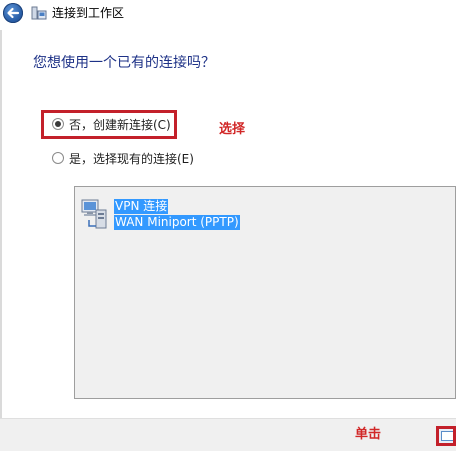 The width and height of the screenshot is (456, 451). What do you see at coordinates (109, 124) in the screenshot?
I see `highlight-annotation-box` at bounding box center [109, 124].